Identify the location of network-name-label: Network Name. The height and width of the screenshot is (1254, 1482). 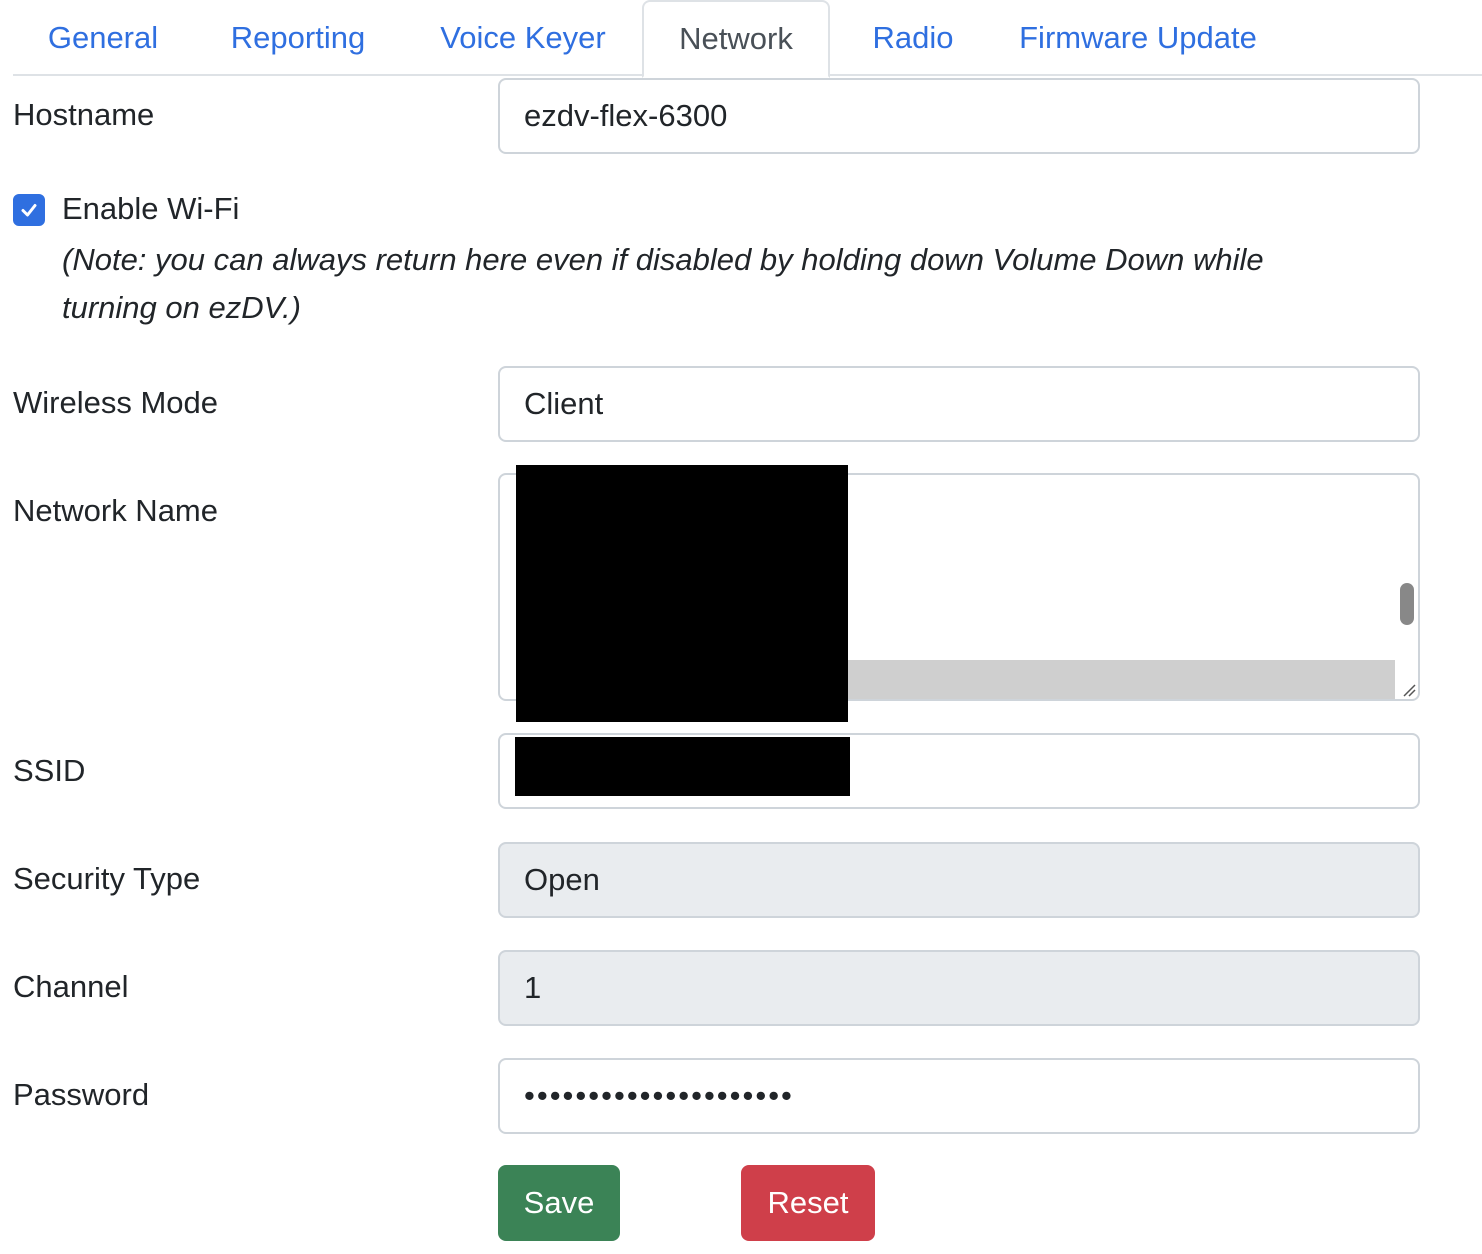
(115, 510).